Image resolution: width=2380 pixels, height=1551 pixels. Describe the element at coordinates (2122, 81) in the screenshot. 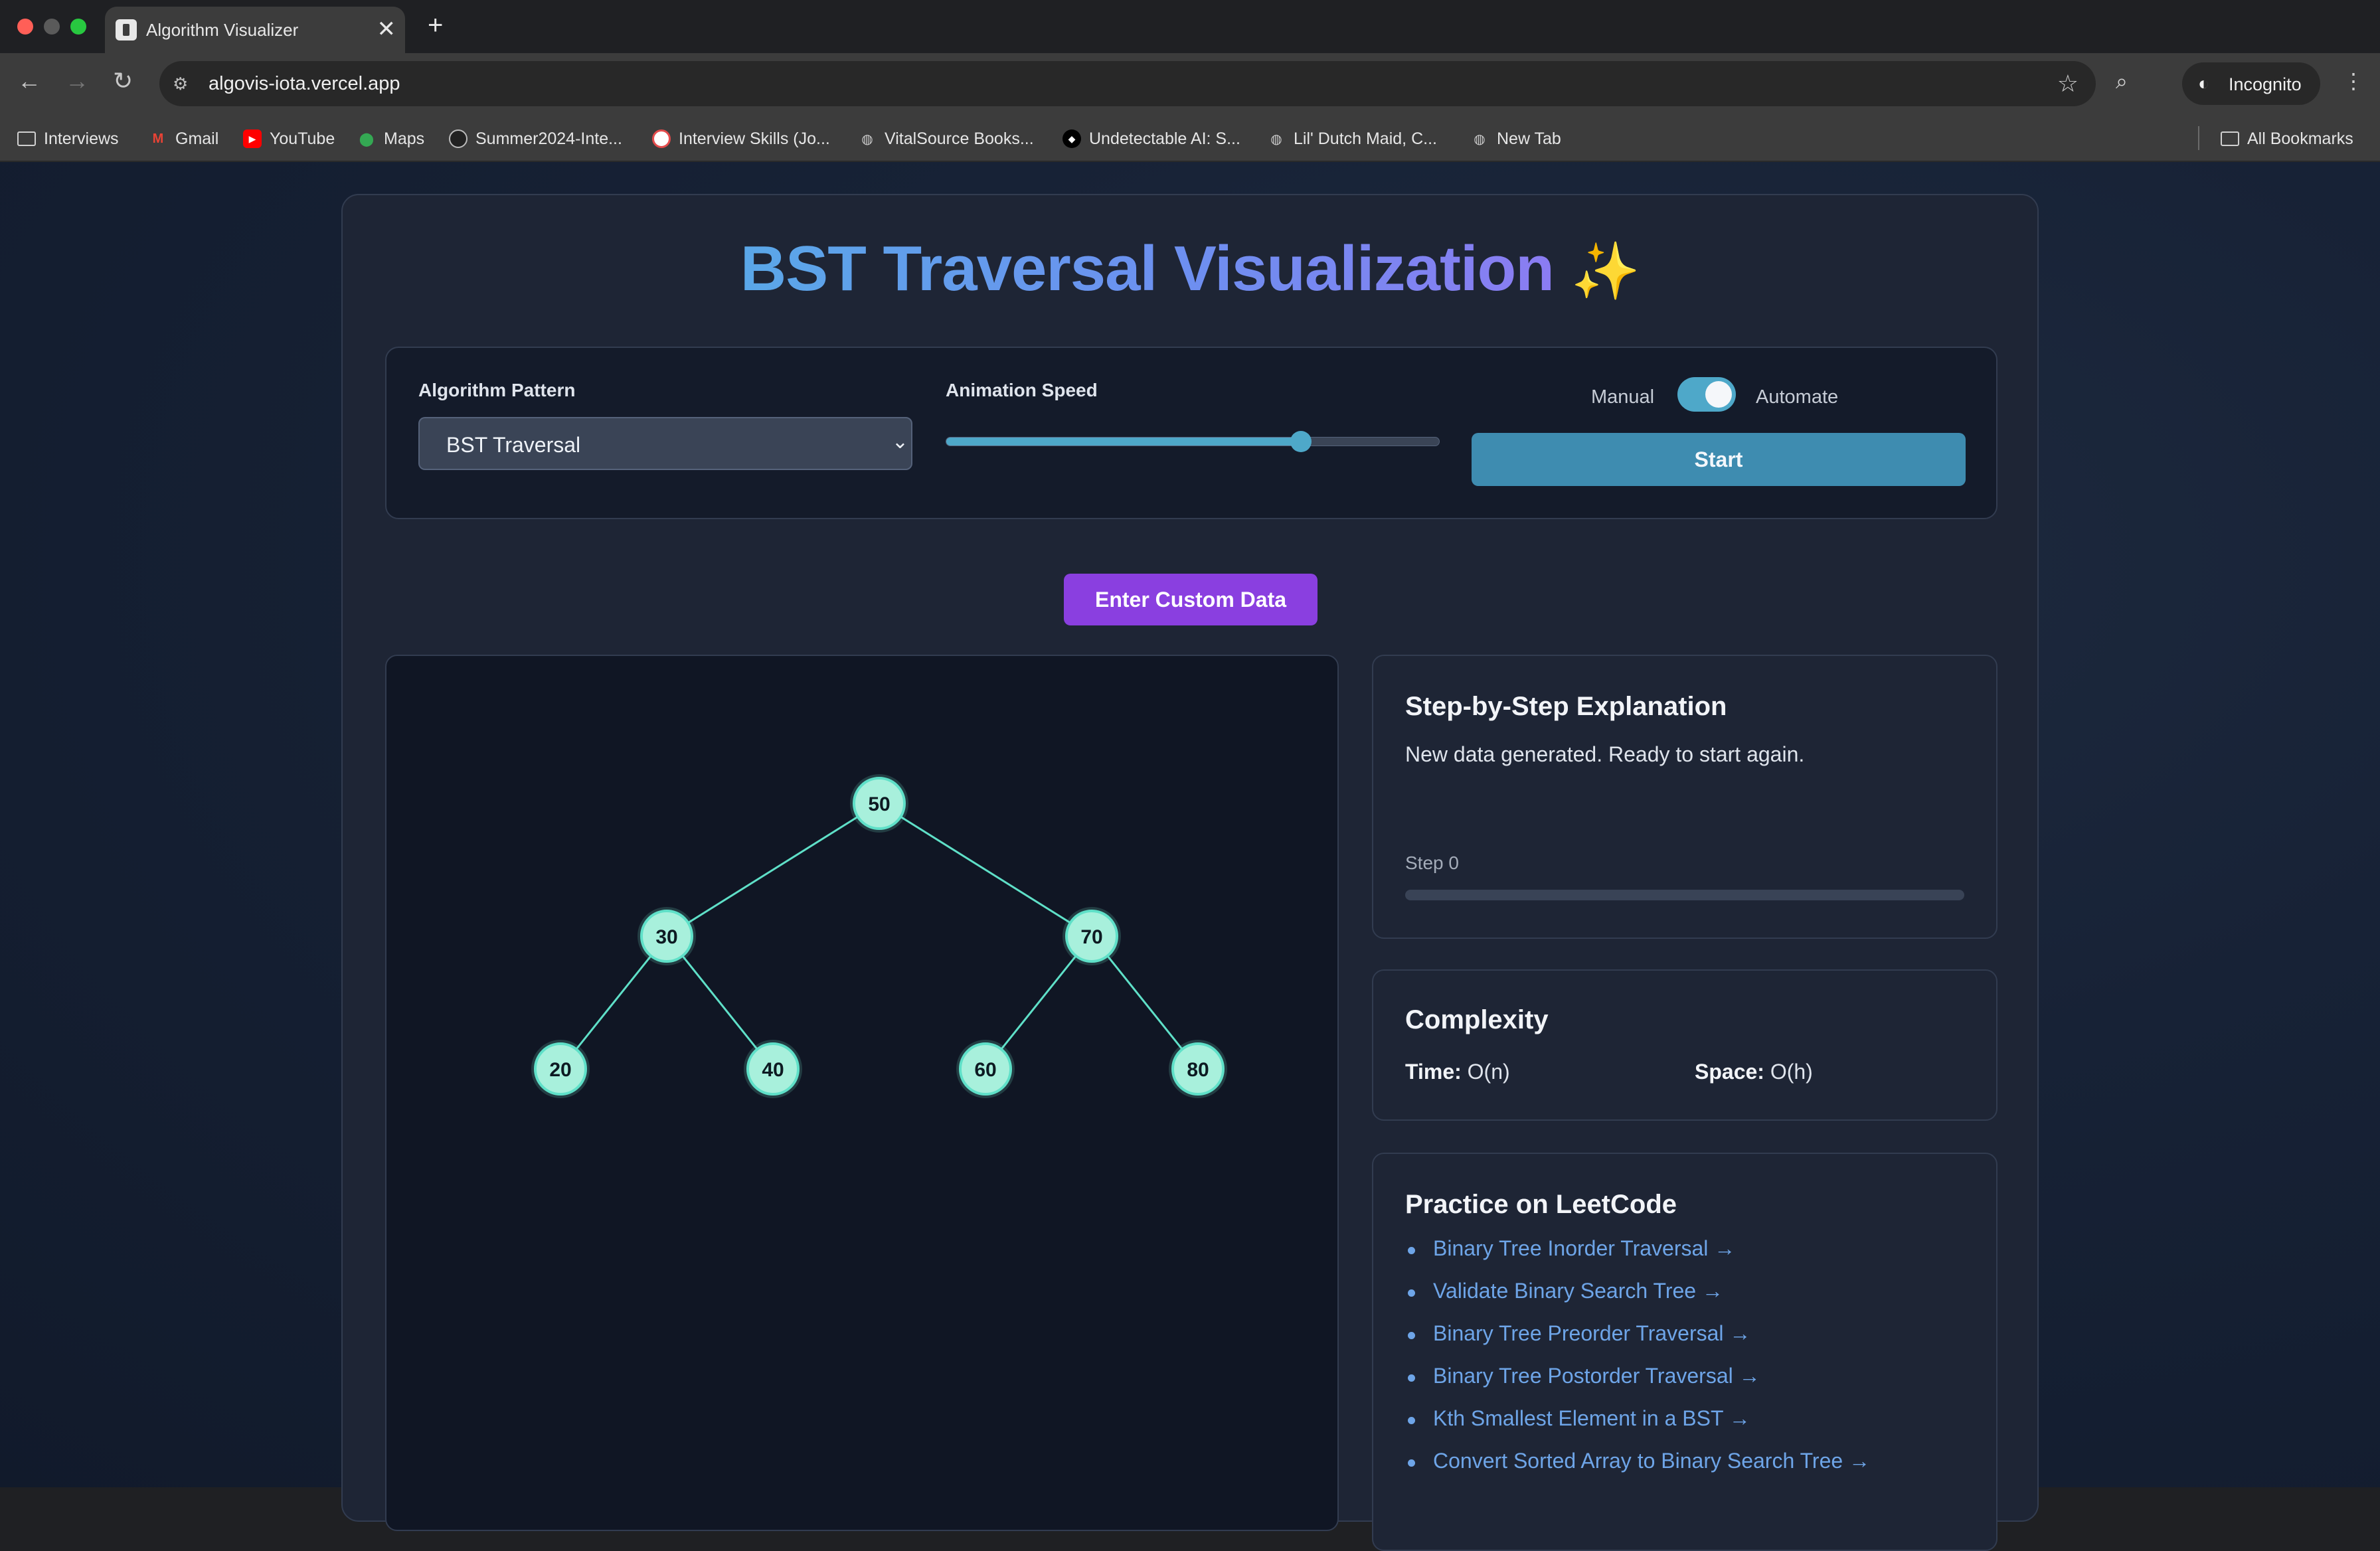

I see `tab-search-icon: ⌕` at that location.